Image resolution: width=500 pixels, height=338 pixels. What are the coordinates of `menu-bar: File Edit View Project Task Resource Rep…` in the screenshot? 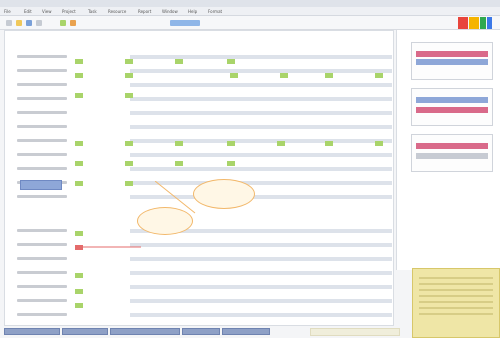 It's located at (250, 11).